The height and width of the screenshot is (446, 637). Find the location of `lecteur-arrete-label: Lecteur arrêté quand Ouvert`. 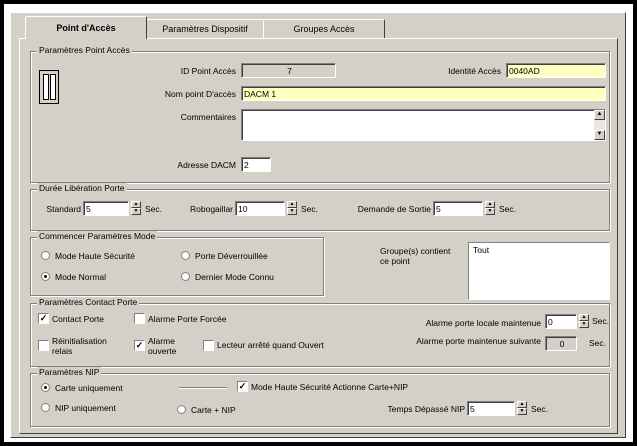

lecteur-arrete-label: Lecteur arrêté quand Ouvert is located at coordinates (270, 345).